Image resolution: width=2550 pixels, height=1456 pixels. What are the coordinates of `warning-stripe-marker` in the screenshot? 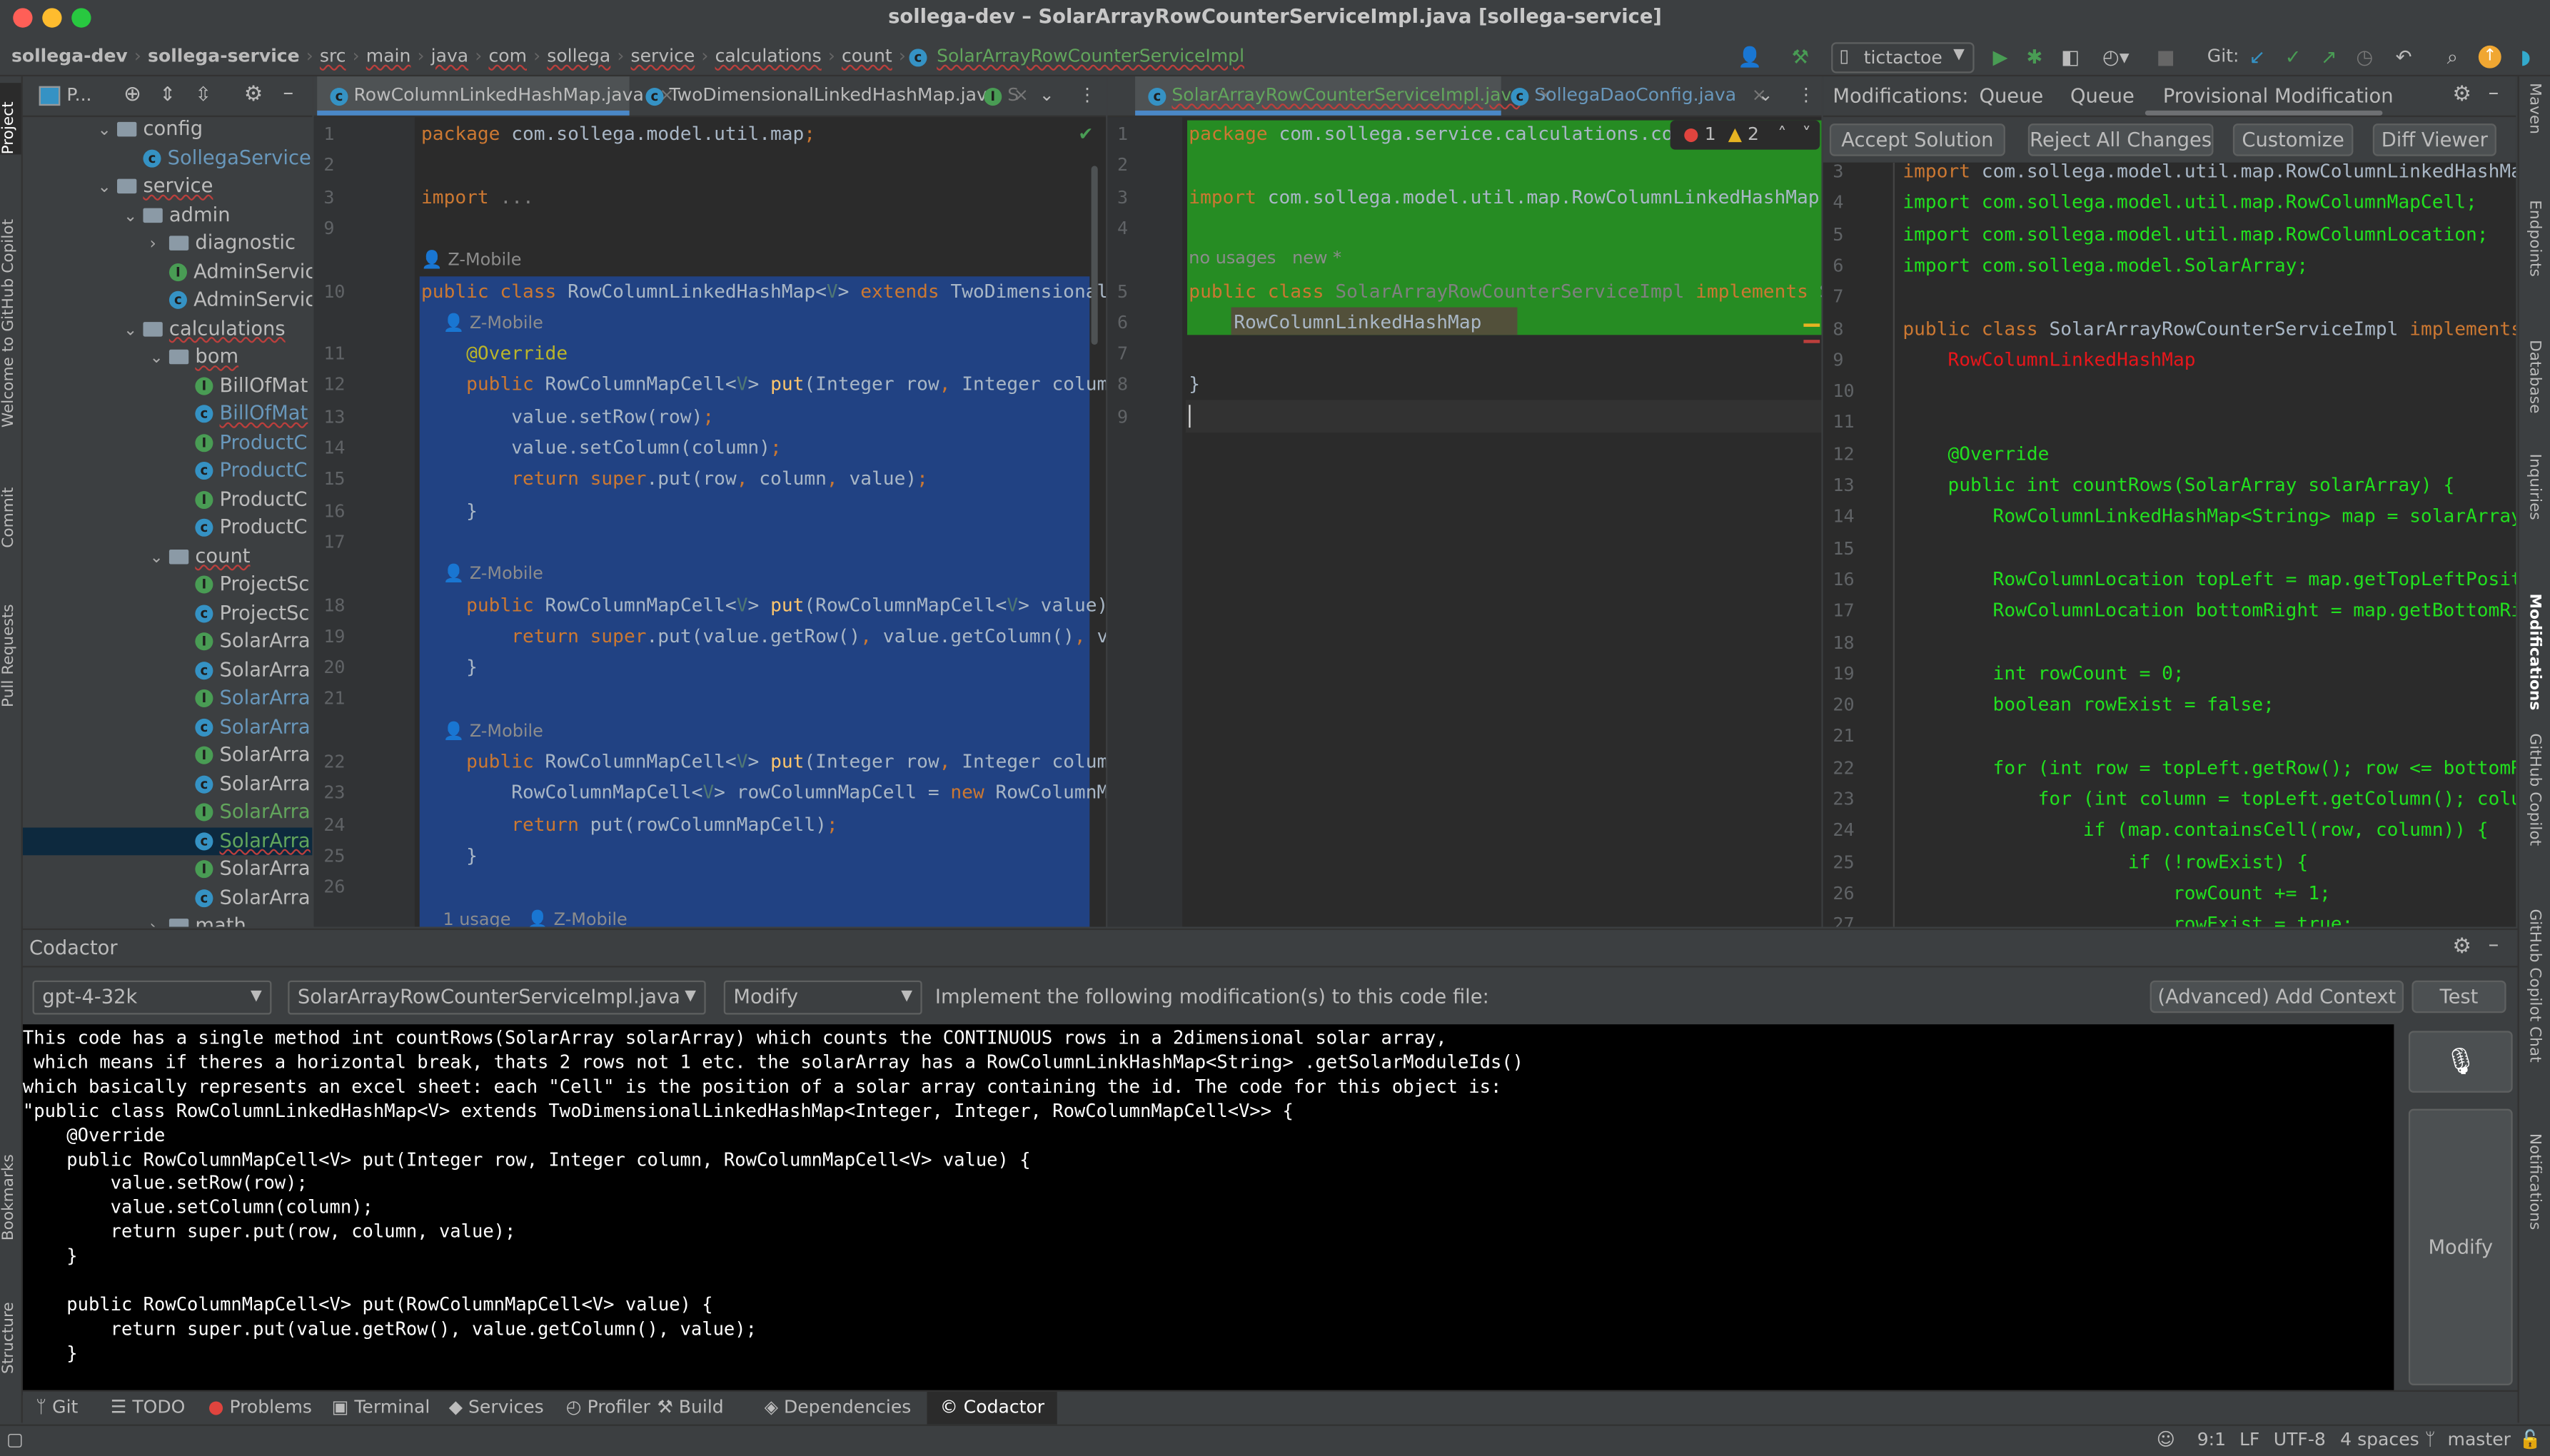 It's located at (1811, 325).